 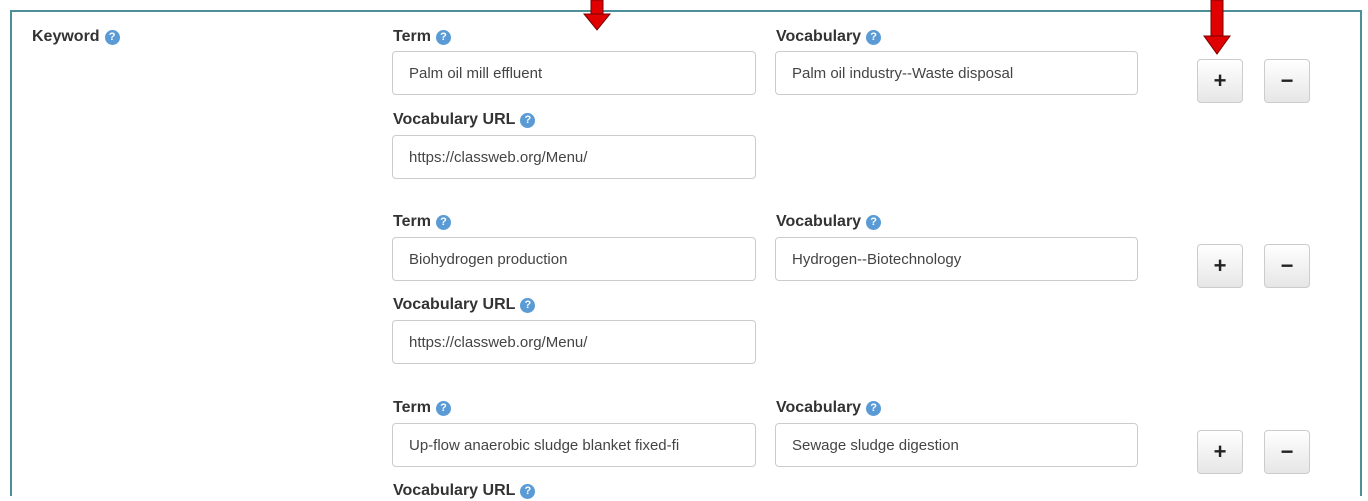 What do you see at coordinates (597, 15) in the screenshot?
I see `annotation-arrow-term` at bounding box center [597, 15].